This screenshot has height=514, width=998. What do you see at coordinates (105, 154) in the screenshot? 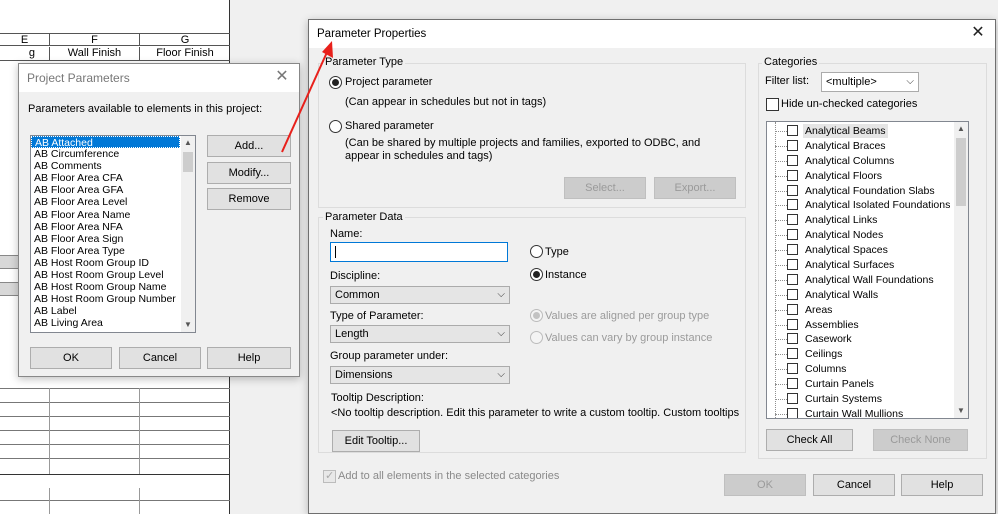
I see `parameter-list-item: AB Circumference` at bounding box center [105, 154].